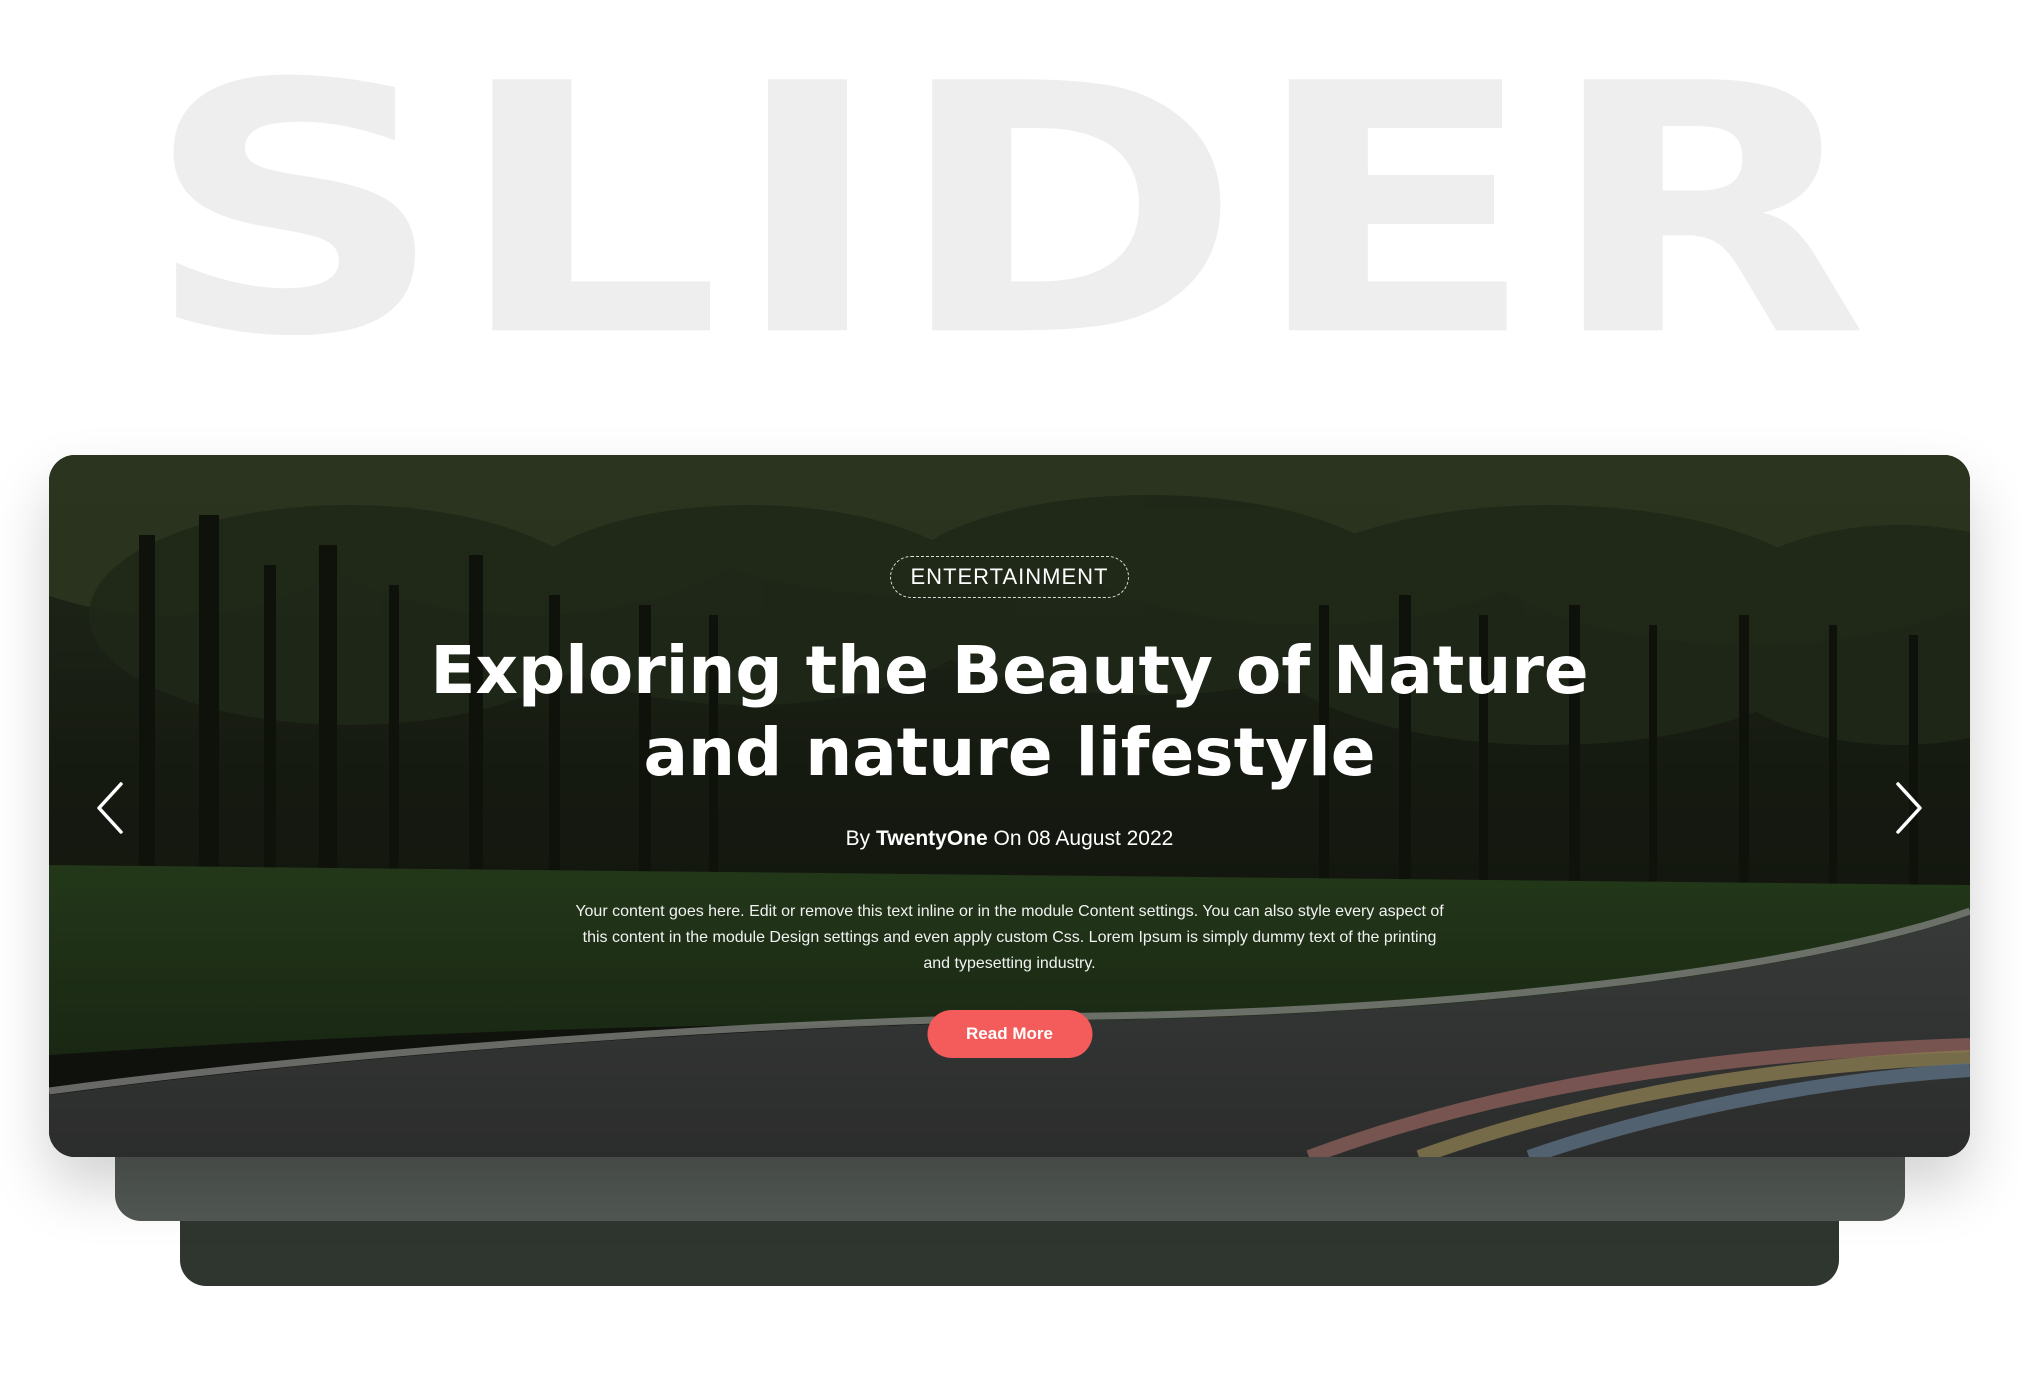 This screenshot has height=1388, width=2020. I want to click on next-slide-button, so click(1908, 808).